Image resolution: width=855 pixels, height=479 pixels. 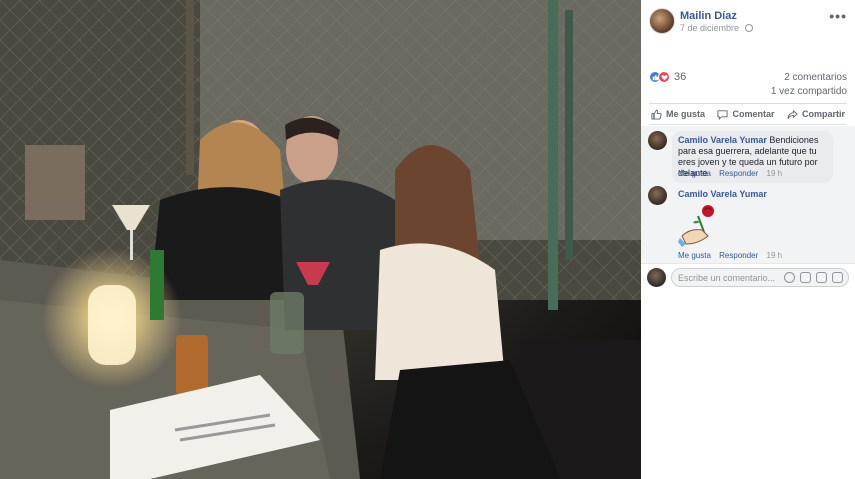 I want to click on comment-button: Comentar, so click(x=746, y=114).